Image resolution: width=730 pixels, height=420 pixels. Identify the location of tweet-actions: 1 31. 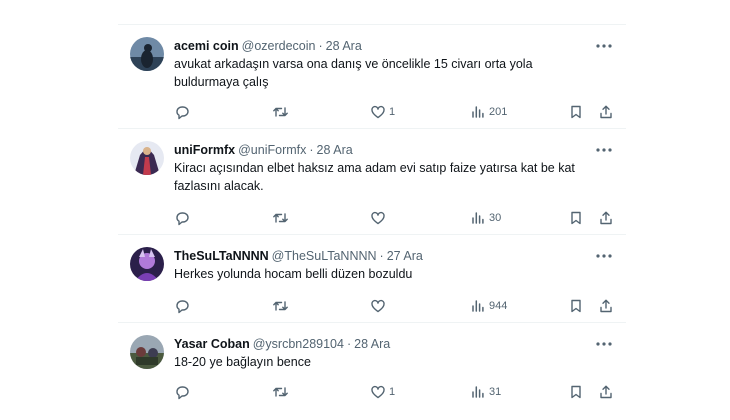
(394, 392).